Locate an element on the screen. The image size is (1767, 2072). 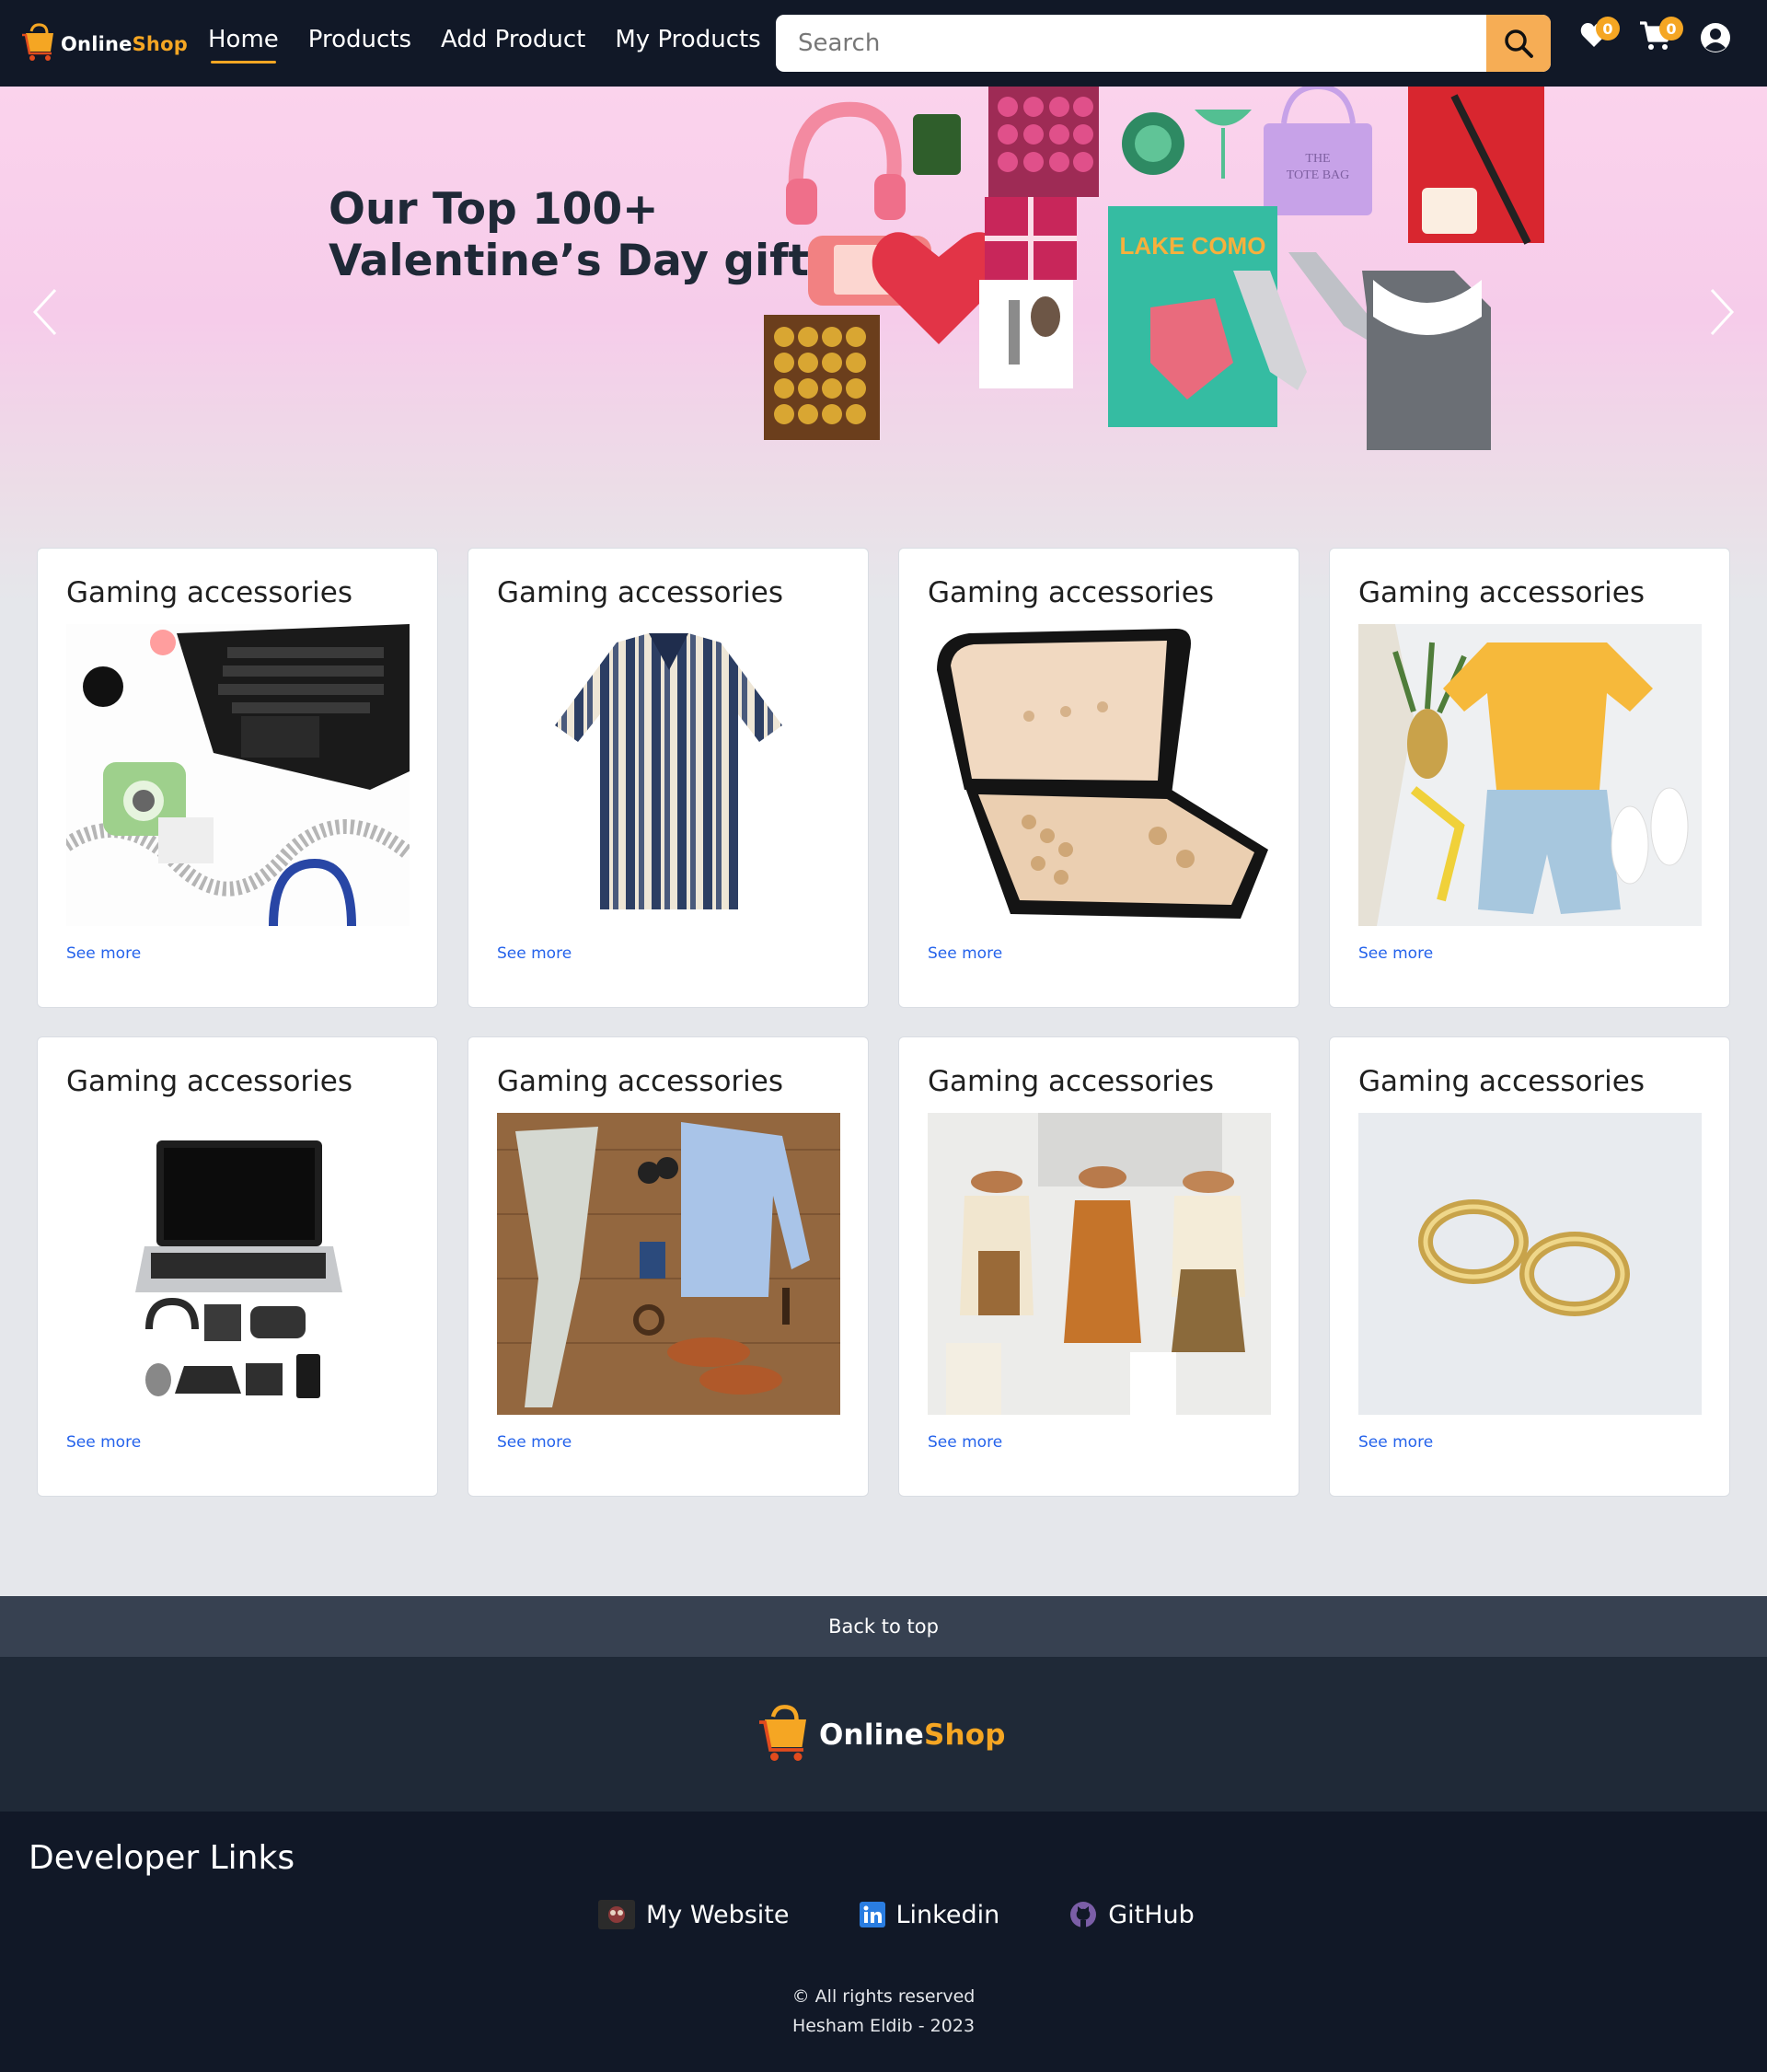
search-bar is located at coordinates (1163, 44).